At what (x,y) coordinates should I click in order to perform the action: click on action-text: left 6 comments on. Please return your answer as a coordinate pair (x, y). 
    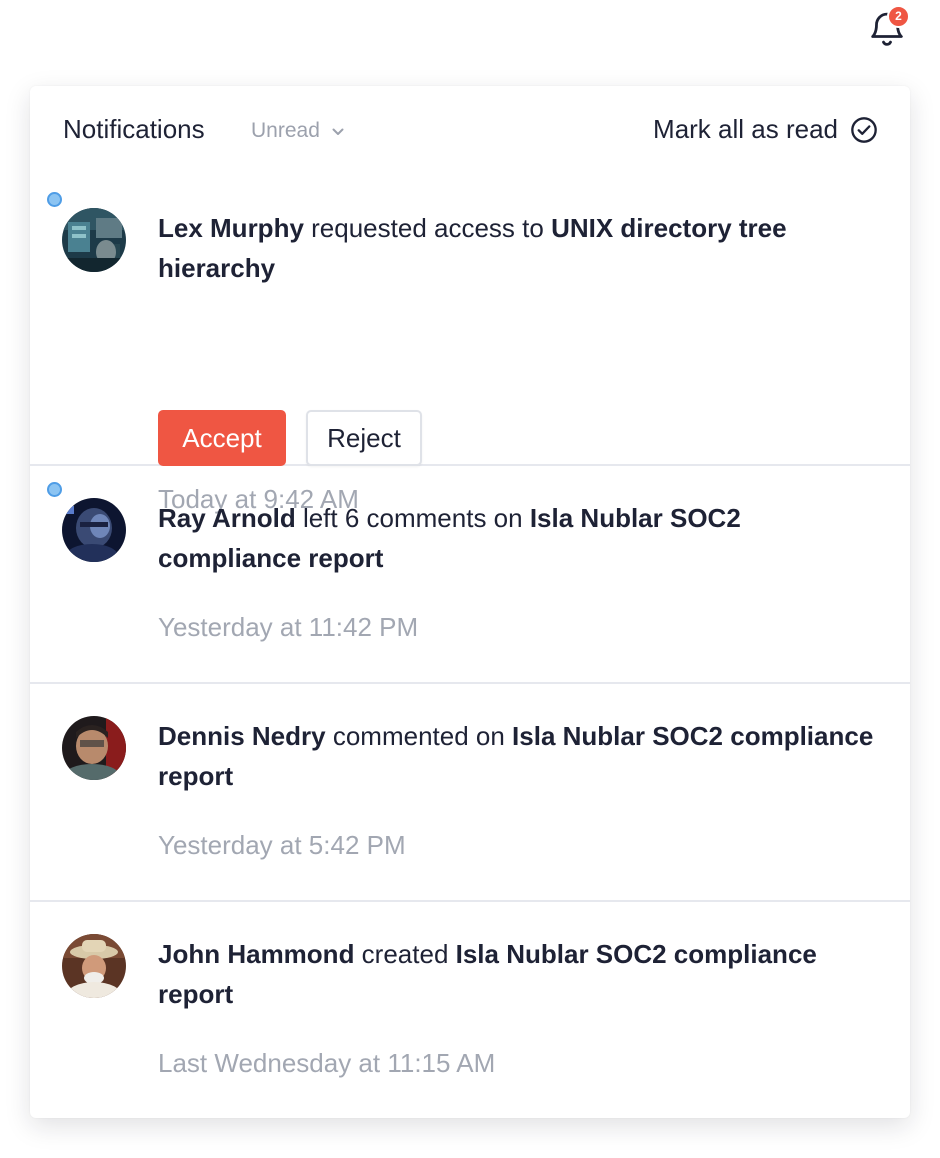
    Looking at the image, I should click on (412, 518).